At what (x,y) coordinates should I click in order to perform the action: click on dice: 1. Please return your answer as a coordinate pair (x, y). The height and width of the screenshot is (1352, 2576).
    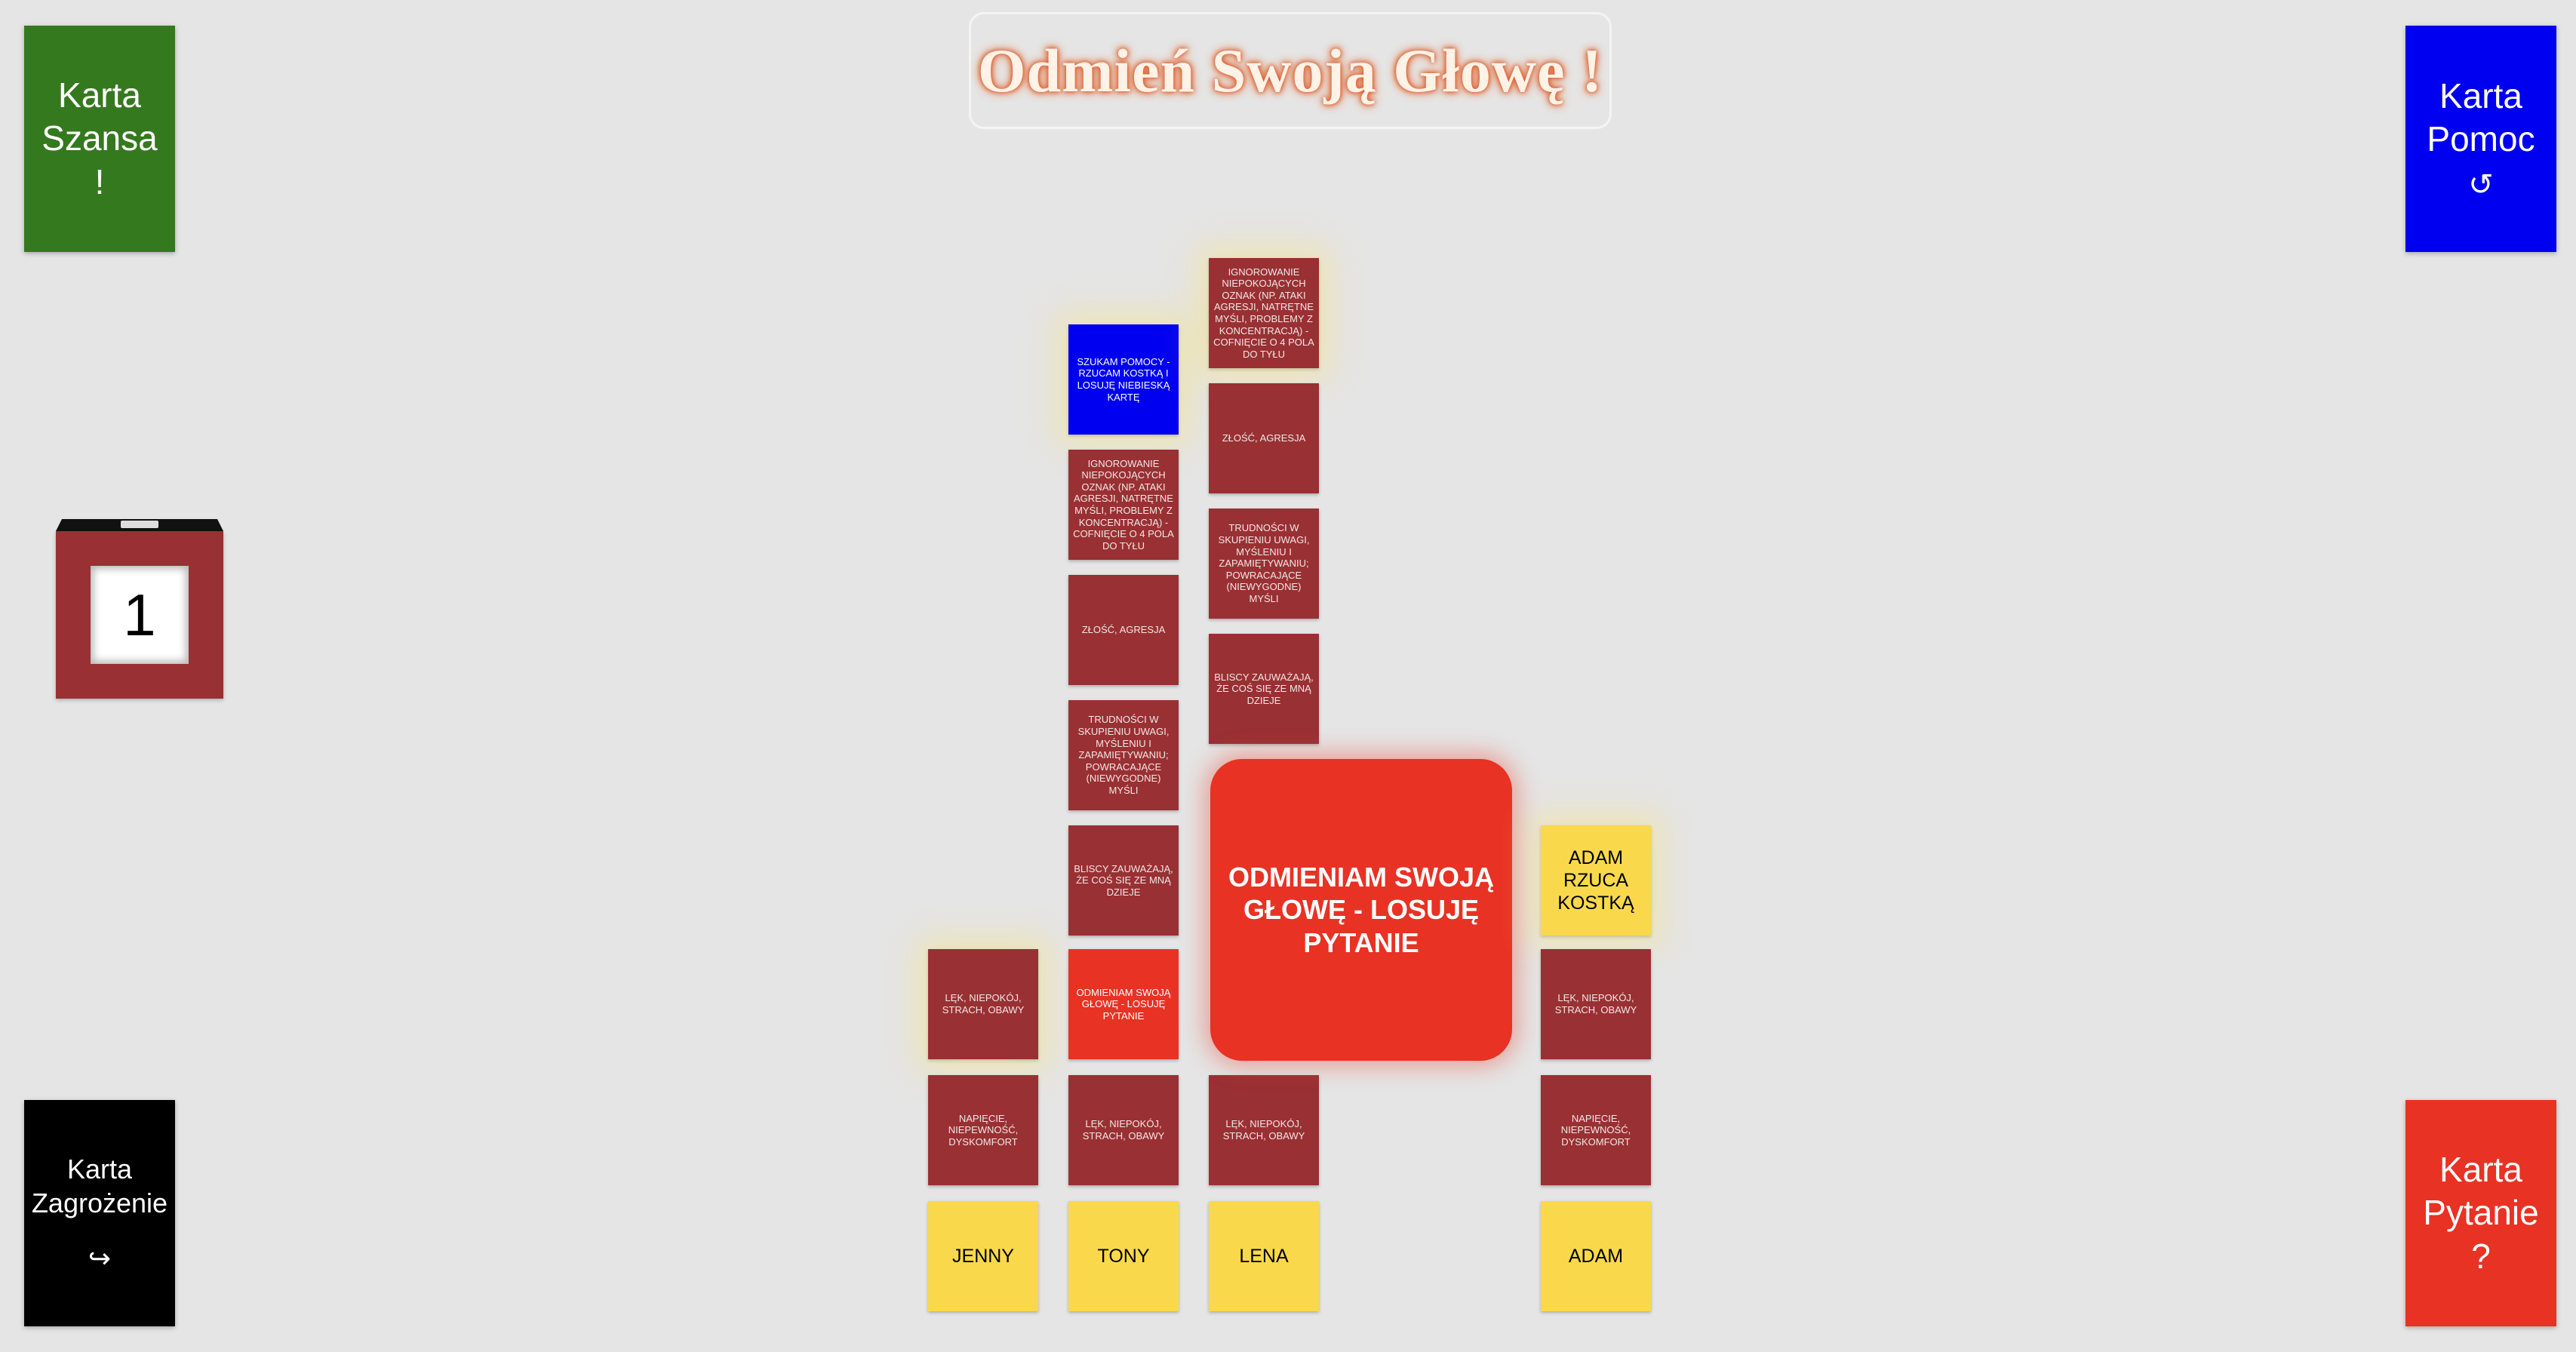
    Looking at the image, I should click on (139, 609).